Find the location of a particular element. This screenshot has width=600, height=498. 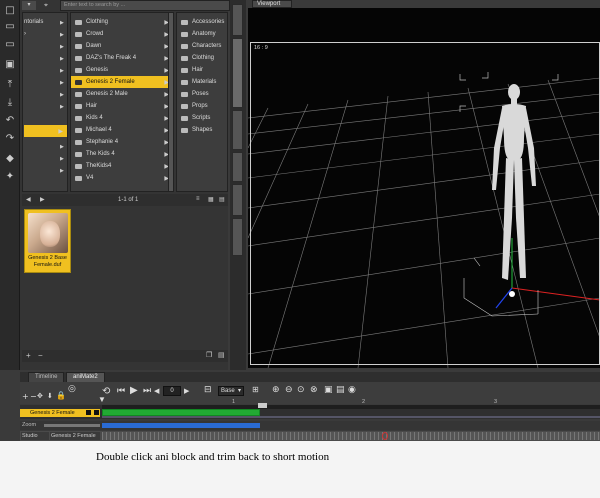

lock-icon: 🔒 is located at coordinates (61, 395).